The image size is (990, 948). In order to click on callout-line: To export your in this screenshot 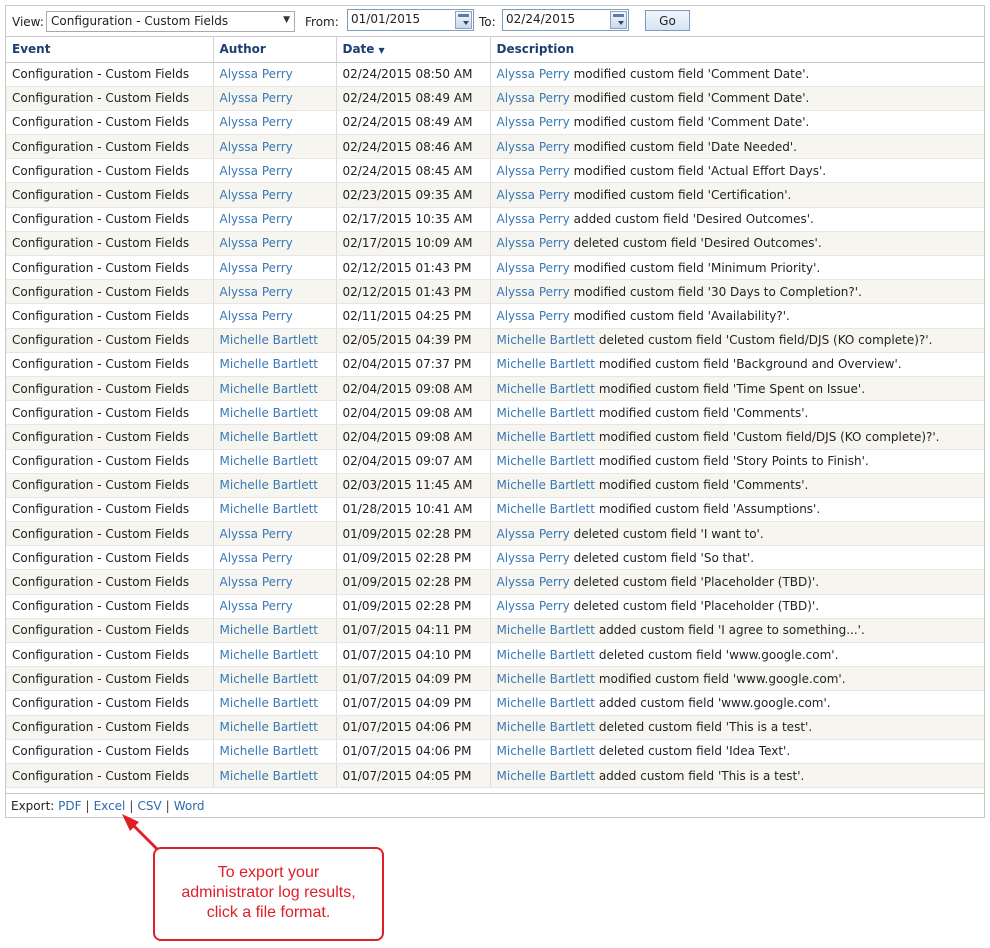, I will do `click(268, 872)`.